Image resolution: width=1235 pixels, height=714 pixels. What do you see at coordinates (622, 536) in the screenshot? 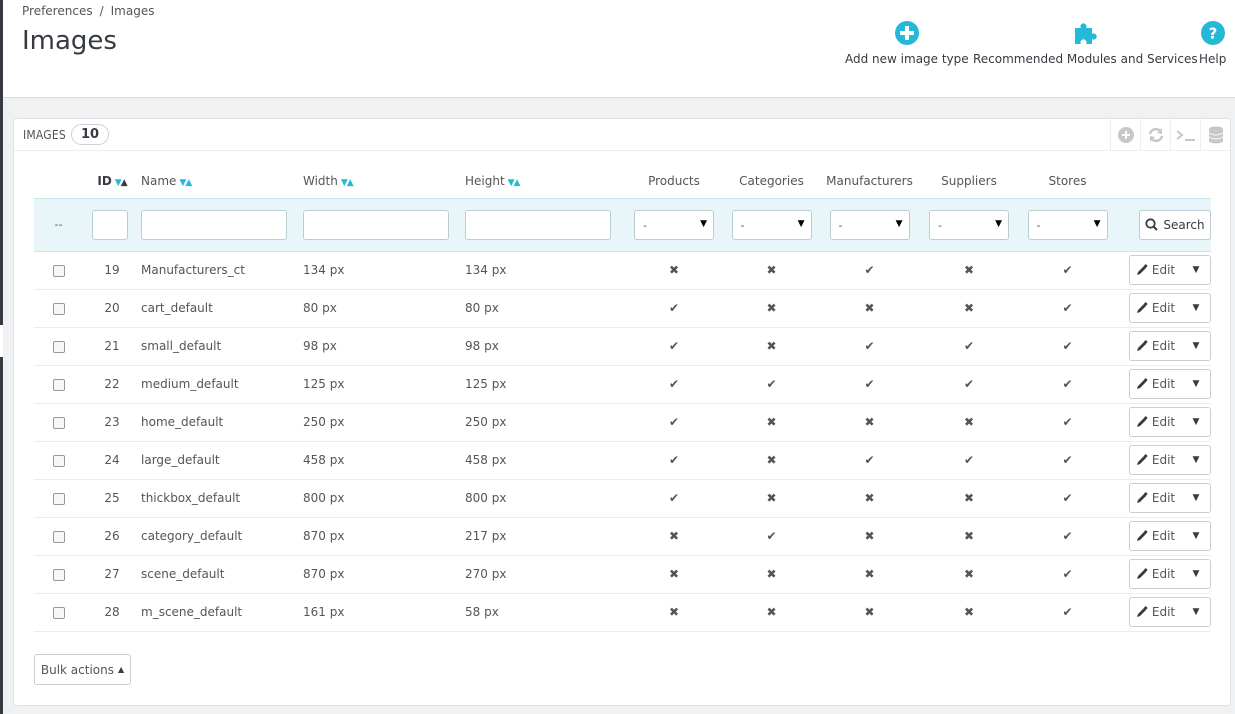
I see `table-row: 26 category_default 870 px 217 px ✖ ✔ ✖ ✖ ✔ Edit ▼` at bounding box center [622, 536].